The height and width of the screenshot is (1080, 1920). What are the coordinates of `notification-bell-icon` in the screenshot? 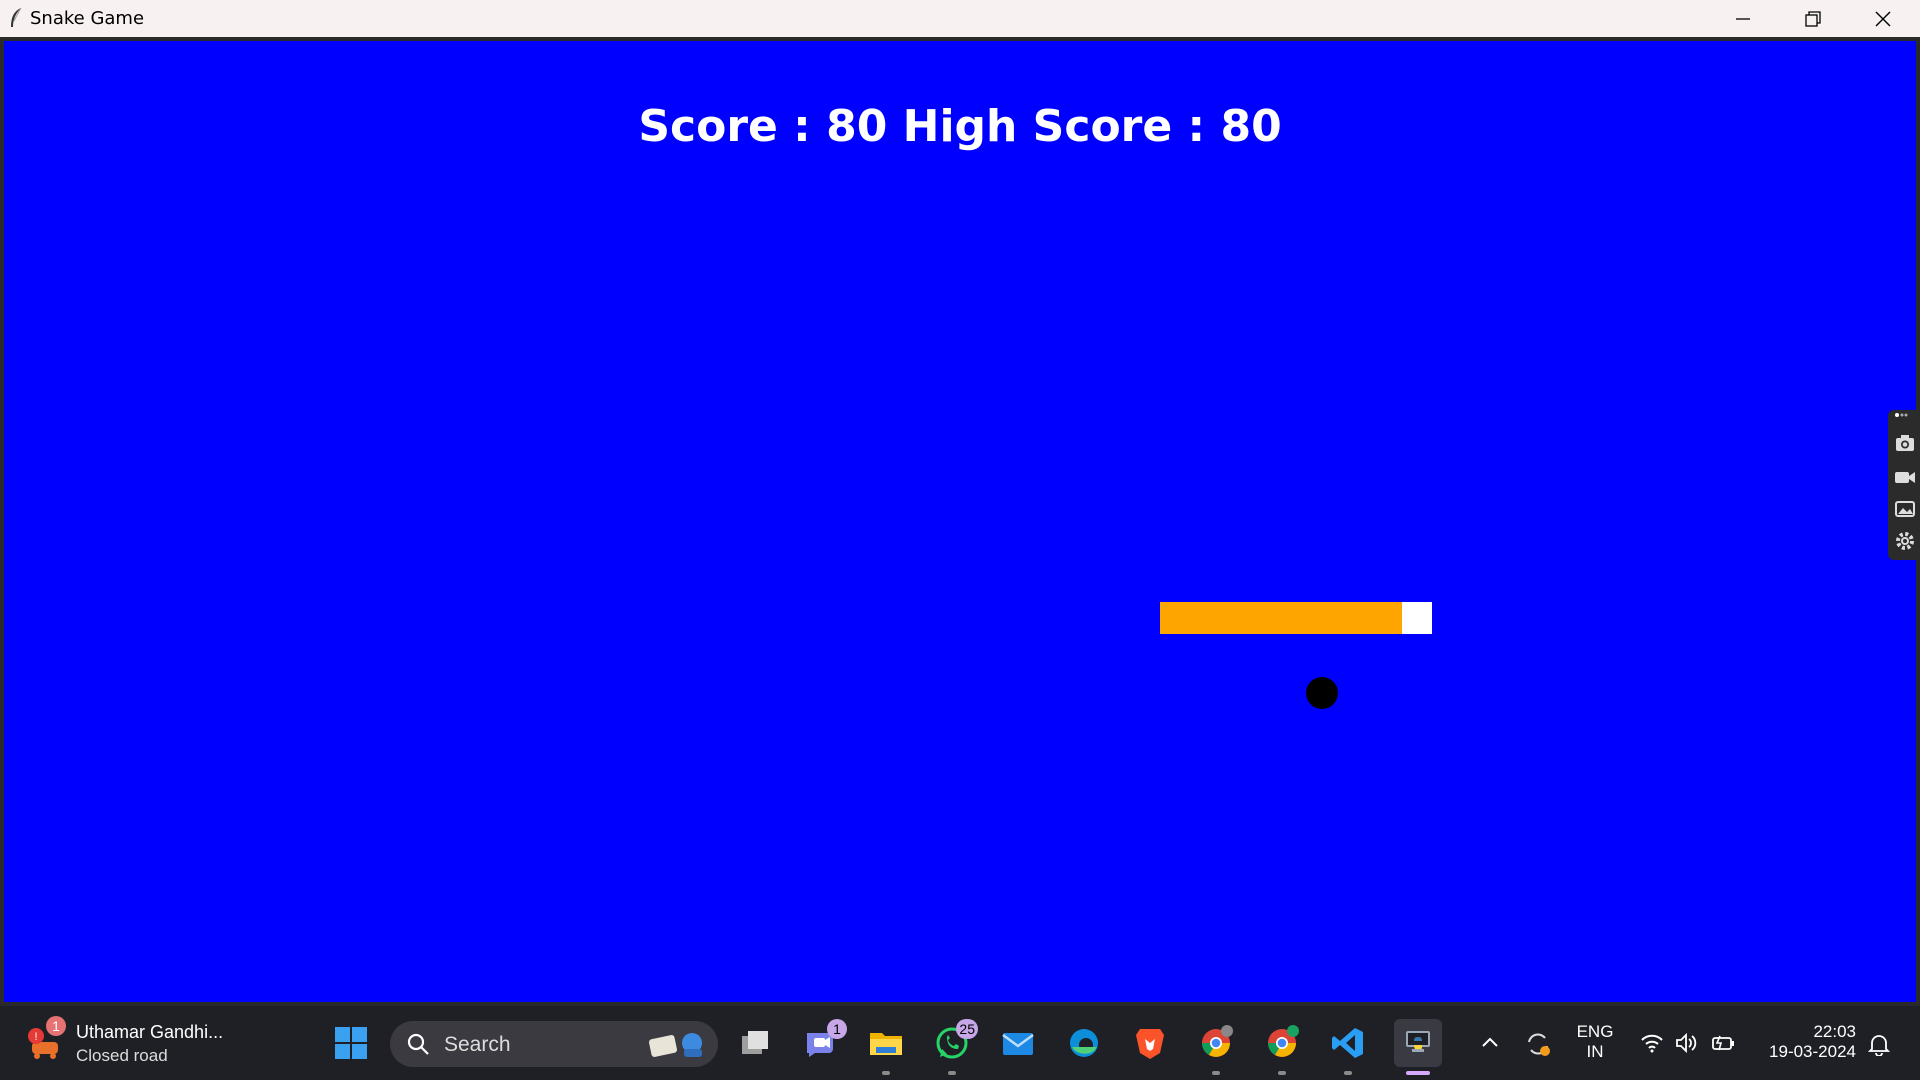 It's located at (1879, 1044).